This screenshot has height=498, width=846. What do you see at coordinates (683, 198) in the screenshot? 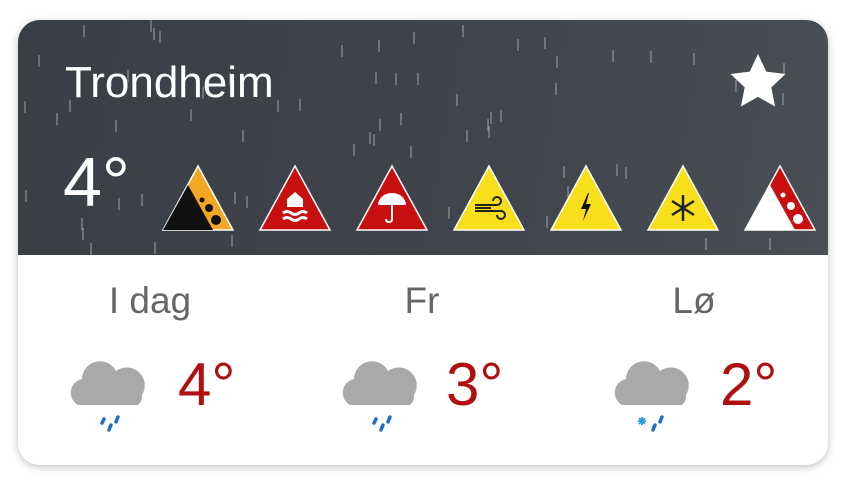
I see `snow-ice-warning-icon` at bounding box center [683, 198].